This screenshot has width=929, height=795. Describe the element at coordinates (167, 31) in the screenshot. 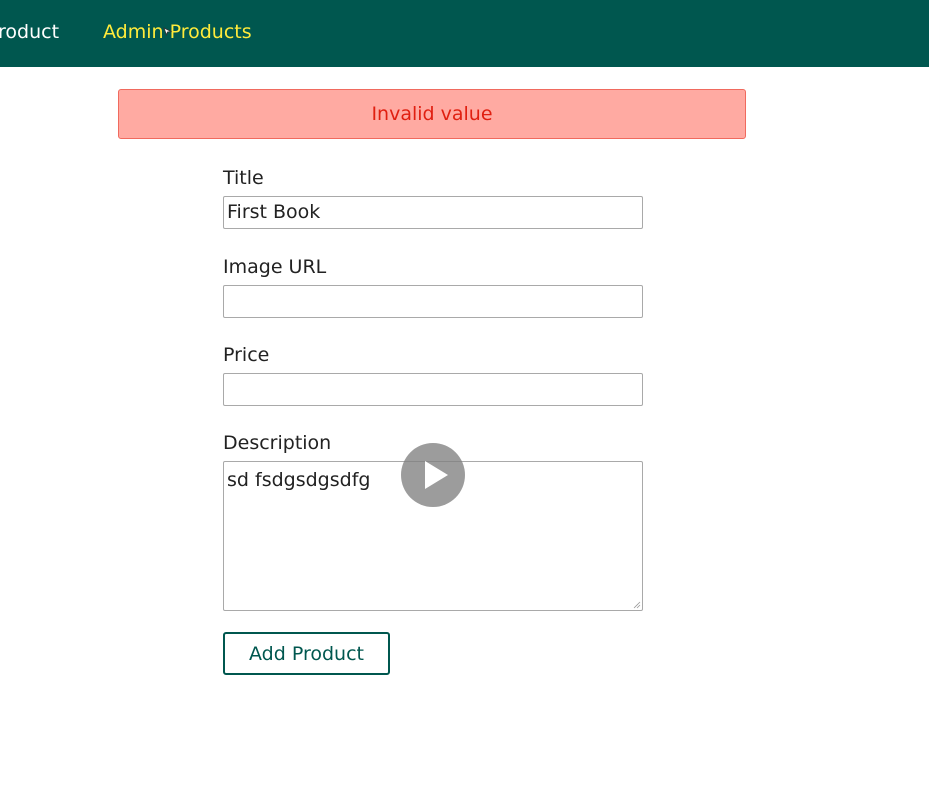

I see `cursor-icon` at that location.